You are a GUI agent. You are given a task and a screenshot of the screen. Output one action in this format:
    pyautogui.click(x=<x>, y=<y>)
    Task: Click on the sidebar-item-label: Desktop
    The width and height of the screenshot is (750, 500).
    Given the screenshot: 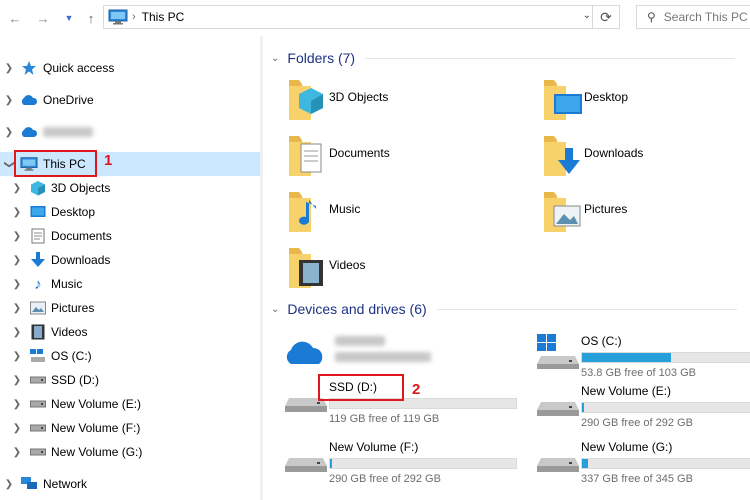 What is the action you would take?
    pyautogui.click(x=73, y=212)
    